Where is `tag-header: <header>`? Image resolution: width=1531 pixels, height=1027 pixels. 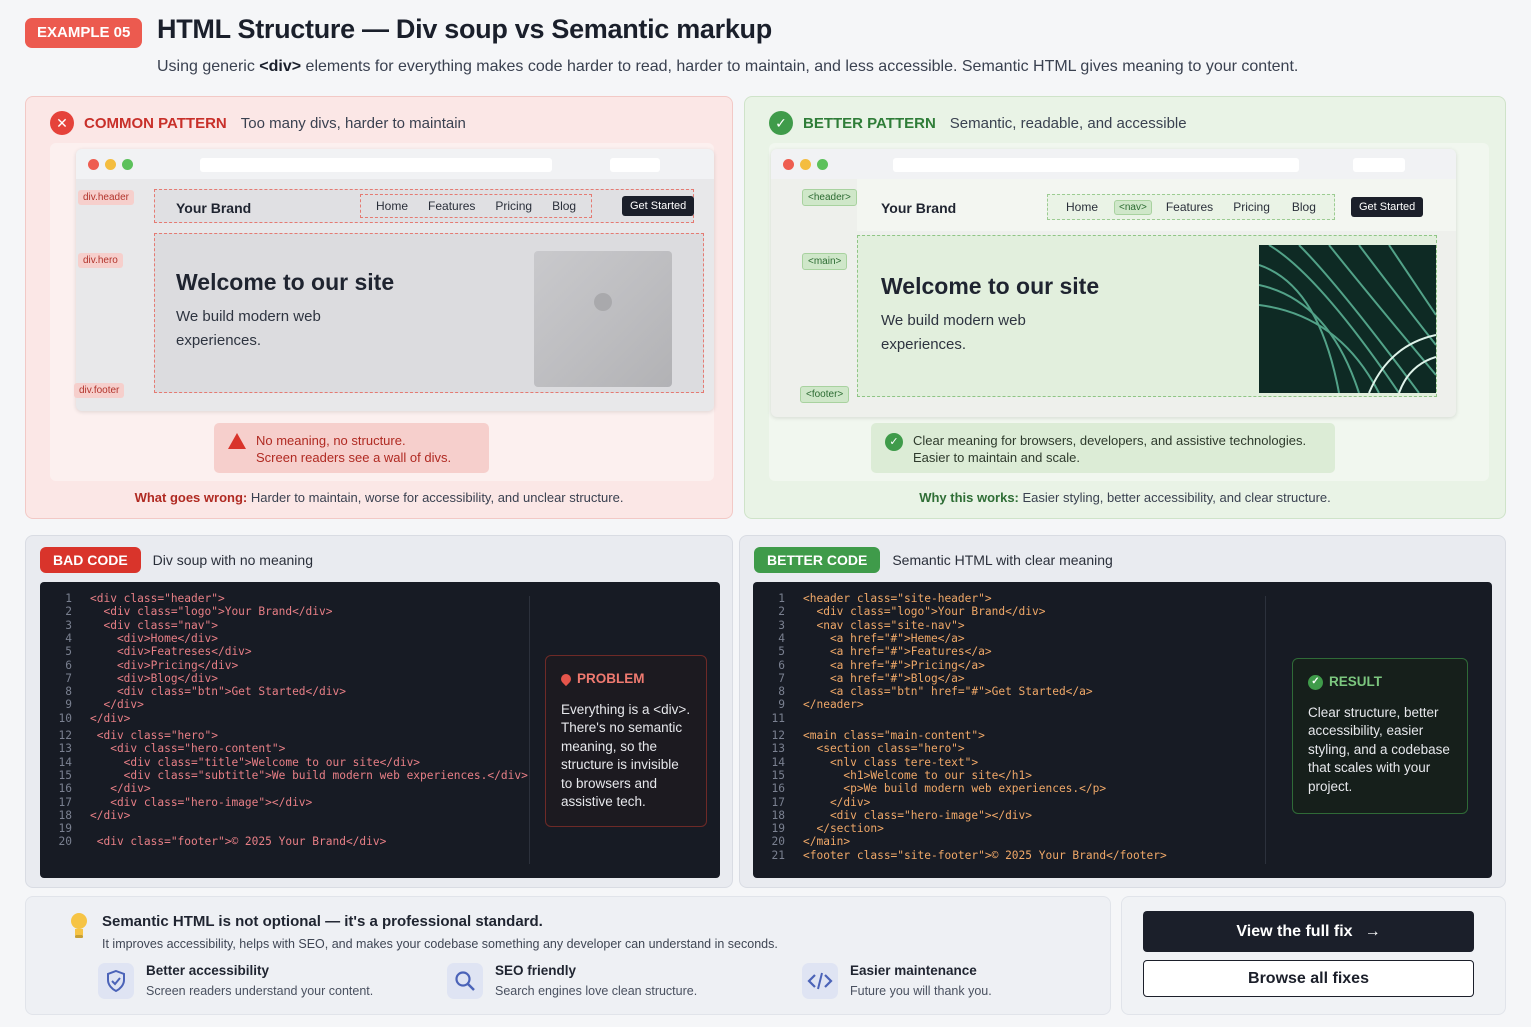
tag-header: <header> is located at coordinates (829, 197).